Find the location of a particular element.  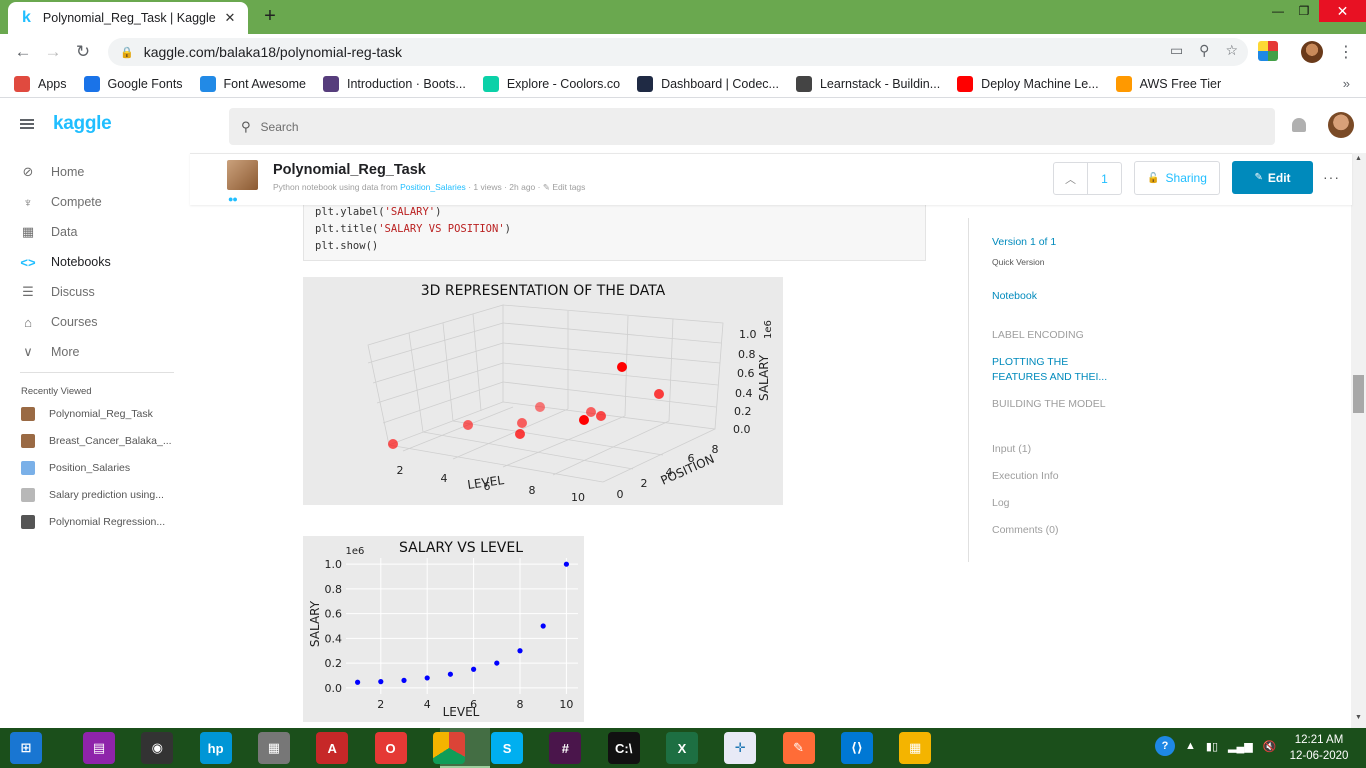

sidebar-item-compete: ♆ Compete is located at coordinates (61, 202).